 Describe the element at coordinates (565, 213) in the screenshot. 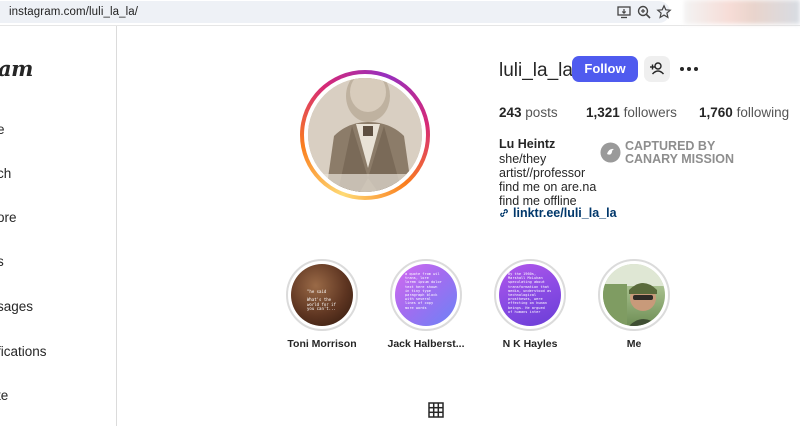

I see `bio-link-text: linktr.ee/luli_la_la` at that location.